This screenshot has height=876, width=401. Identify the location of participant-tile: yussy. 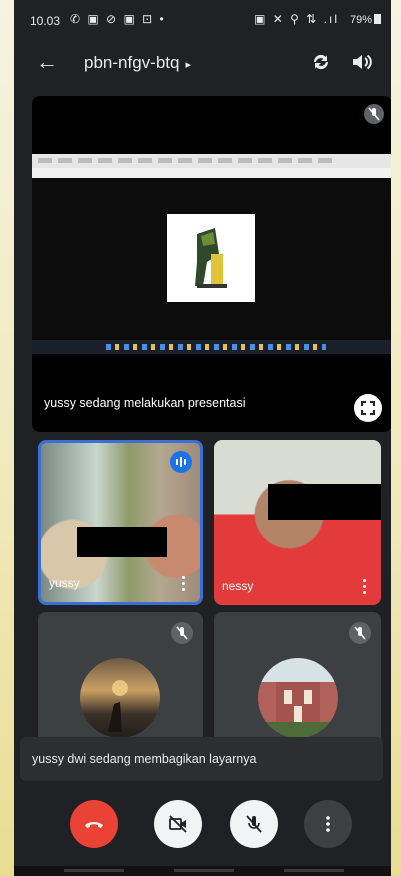
(120, 522).